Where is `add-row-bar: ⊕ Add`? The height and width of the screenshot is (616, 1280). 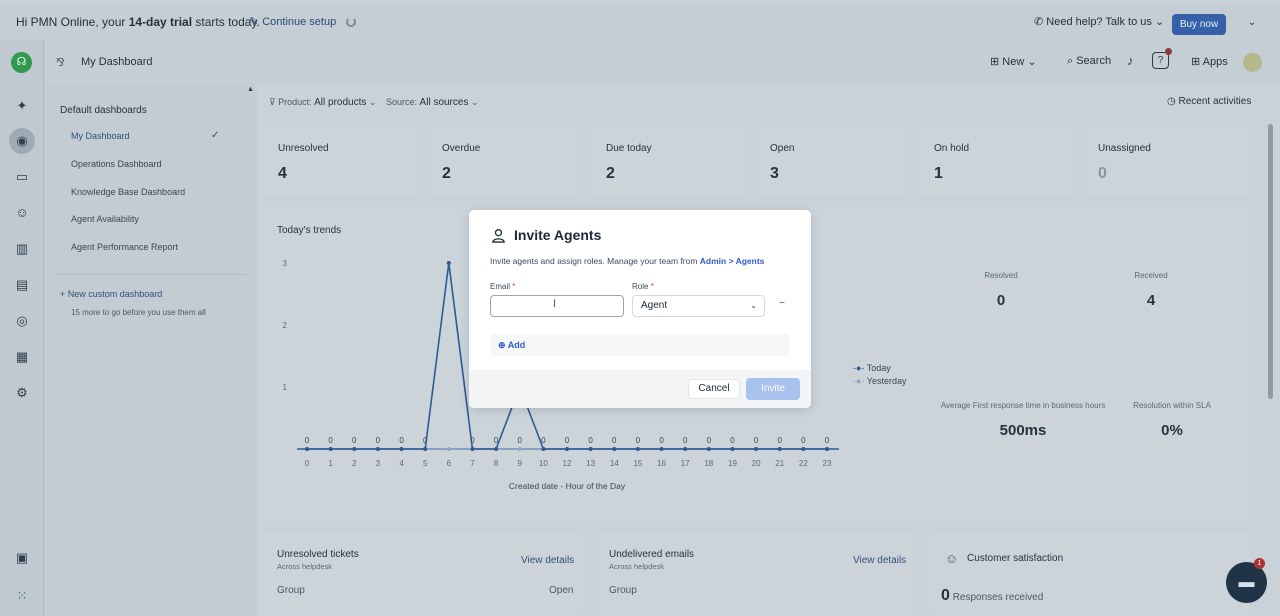 add-row-bar: ⊕ Add is located at coordinates (640, 345).